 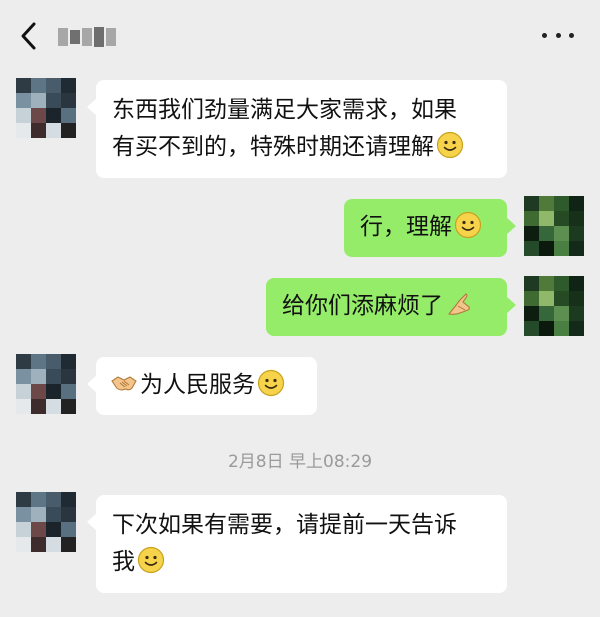 I want to click on message-text: 我, so click(x=123, y=562).